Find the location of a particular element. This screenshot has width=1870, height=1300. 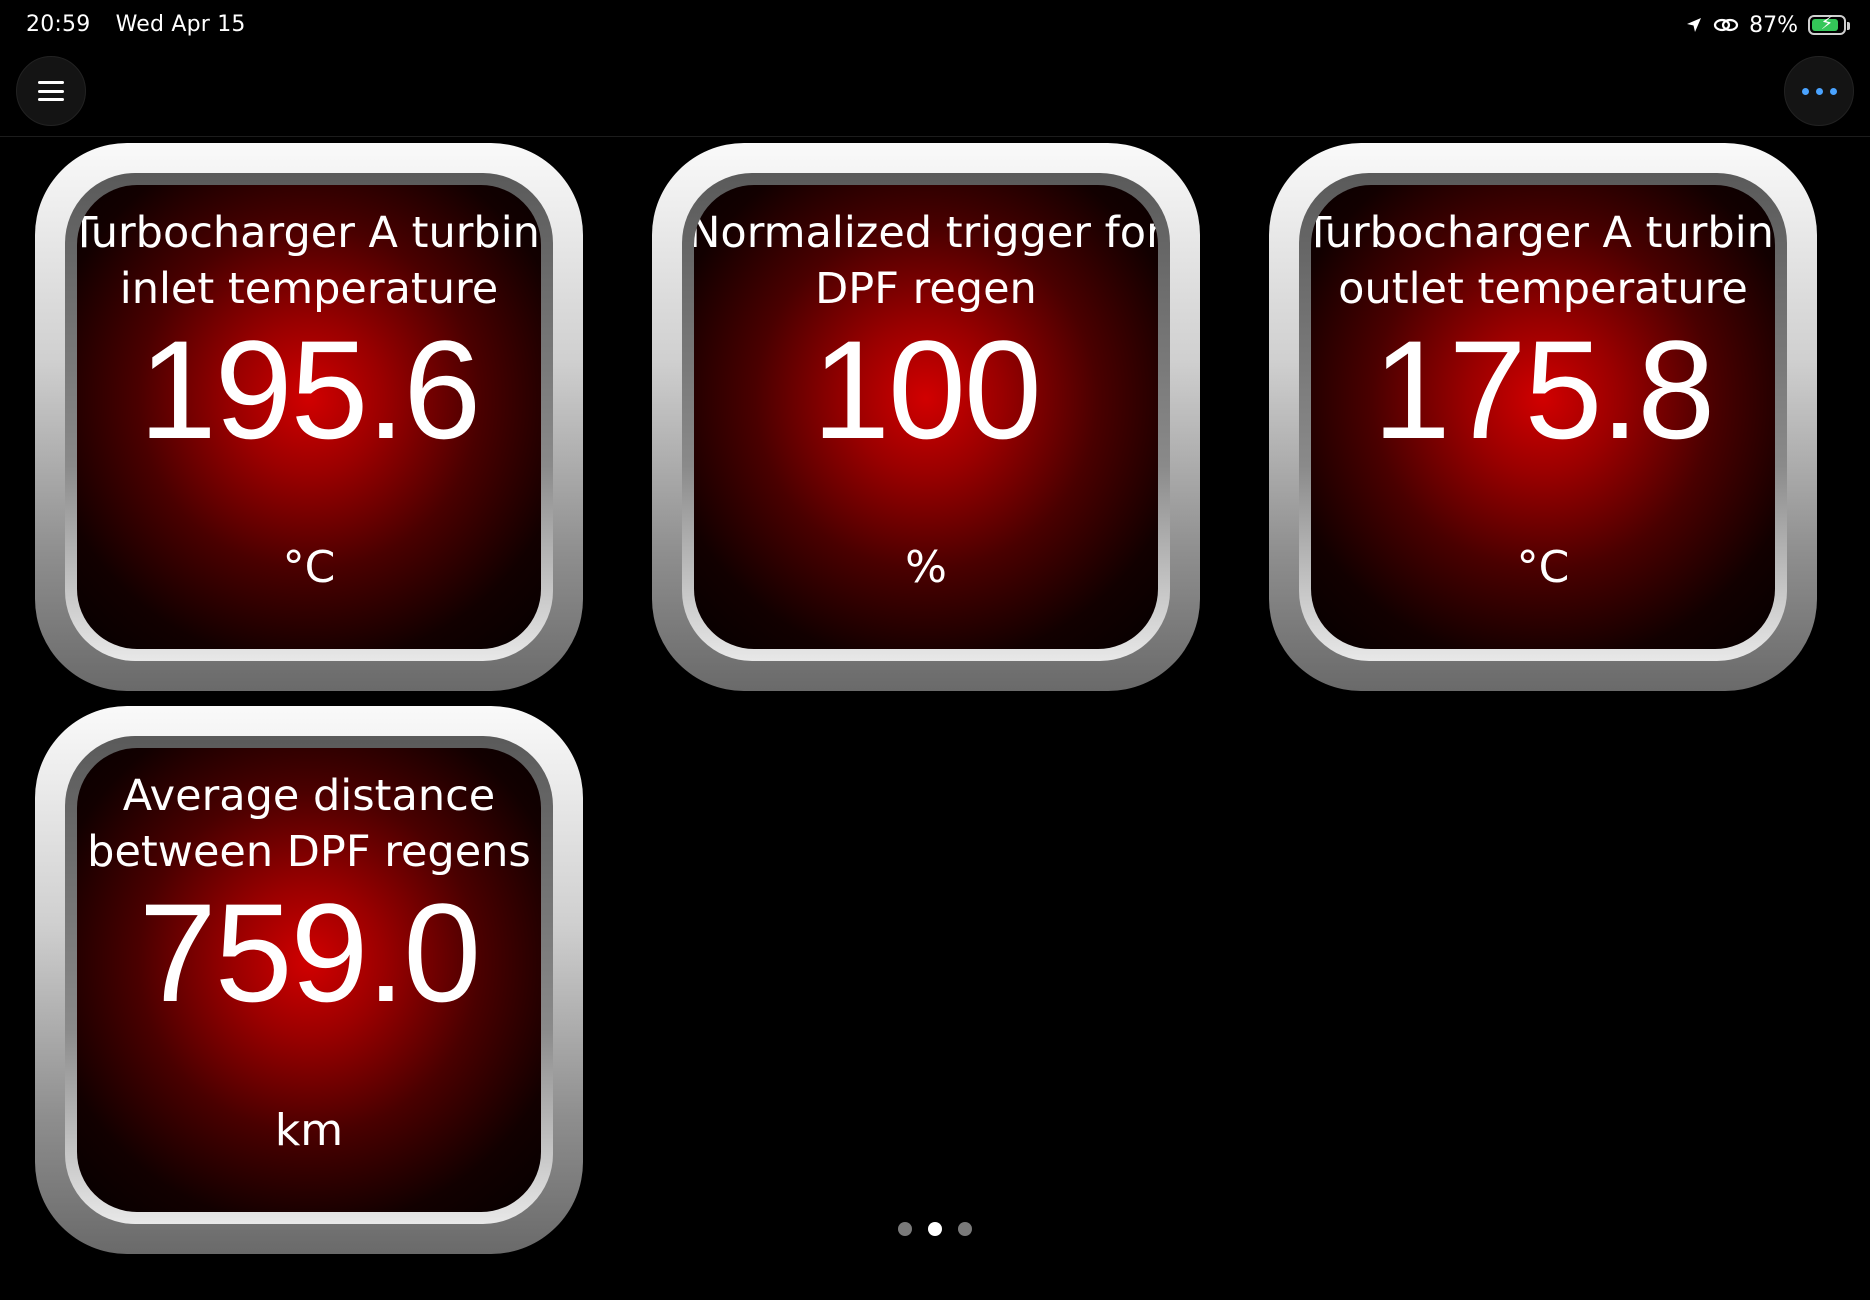

gauge-unit: km is located at coordinates (309, 1130).